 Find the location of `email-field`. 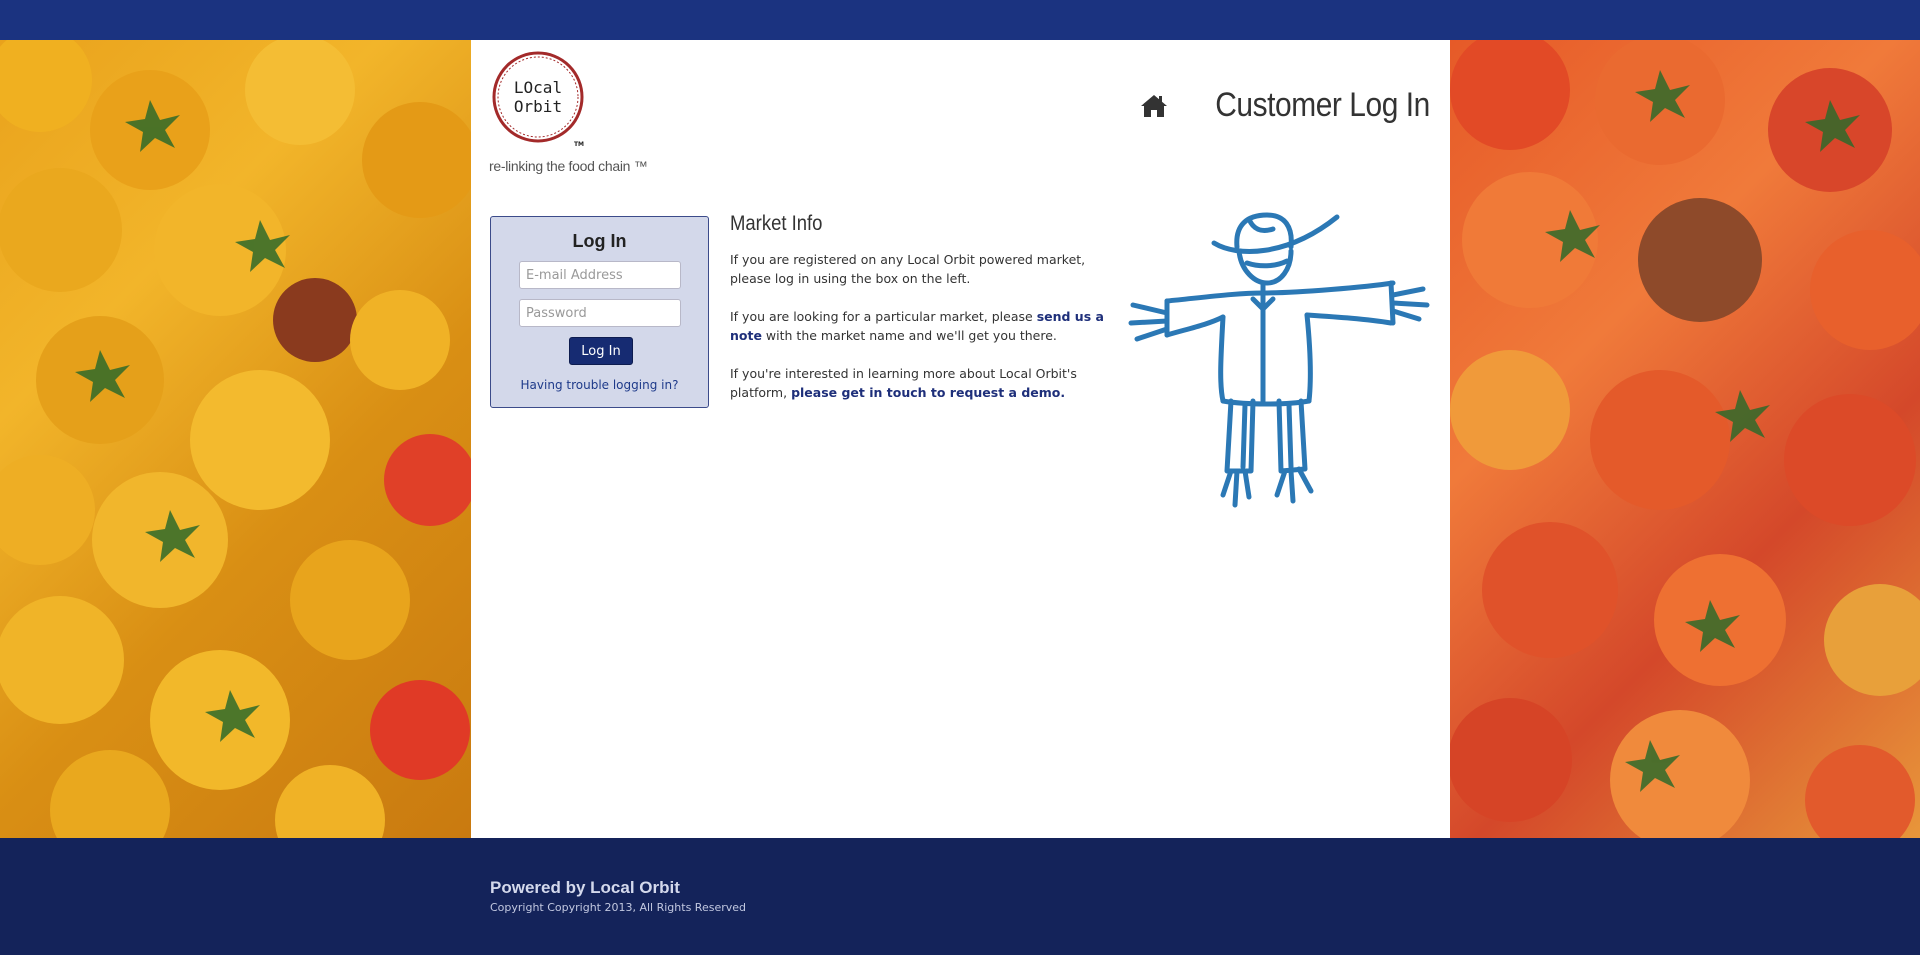

email-field is located at coordinates (600, 275).